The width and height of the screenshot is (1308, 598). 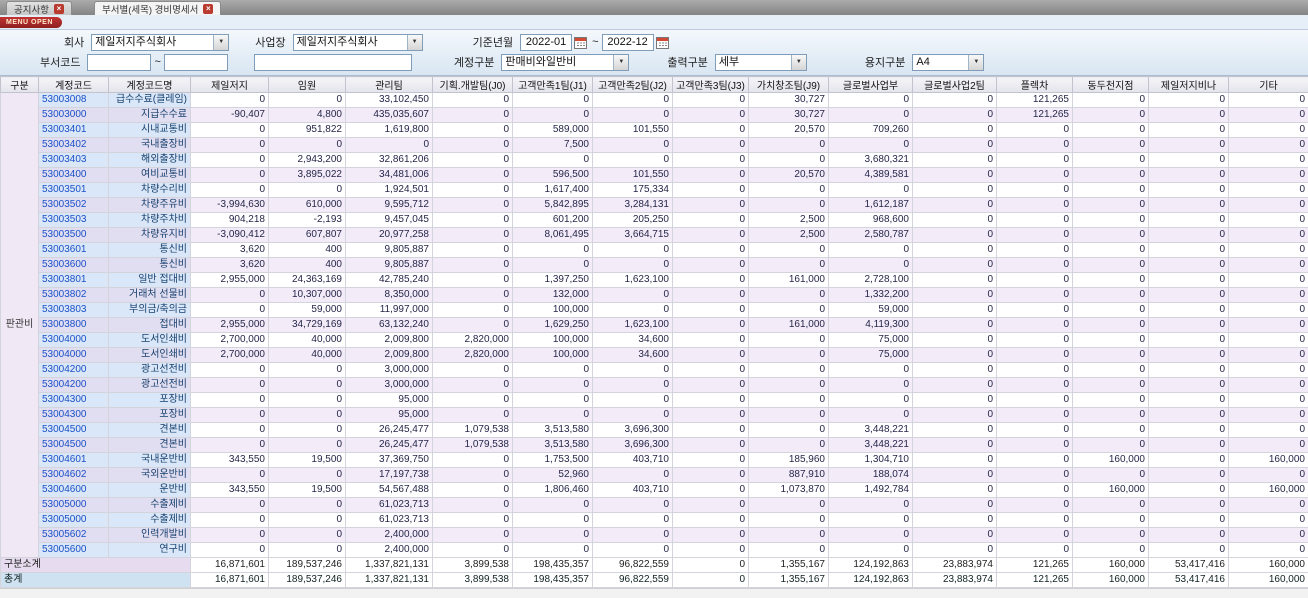 What do you see at coordinates (389, 475) in the screenshot?
I see `amount-cell: 17,197,738` at bounding box center [389, 475].